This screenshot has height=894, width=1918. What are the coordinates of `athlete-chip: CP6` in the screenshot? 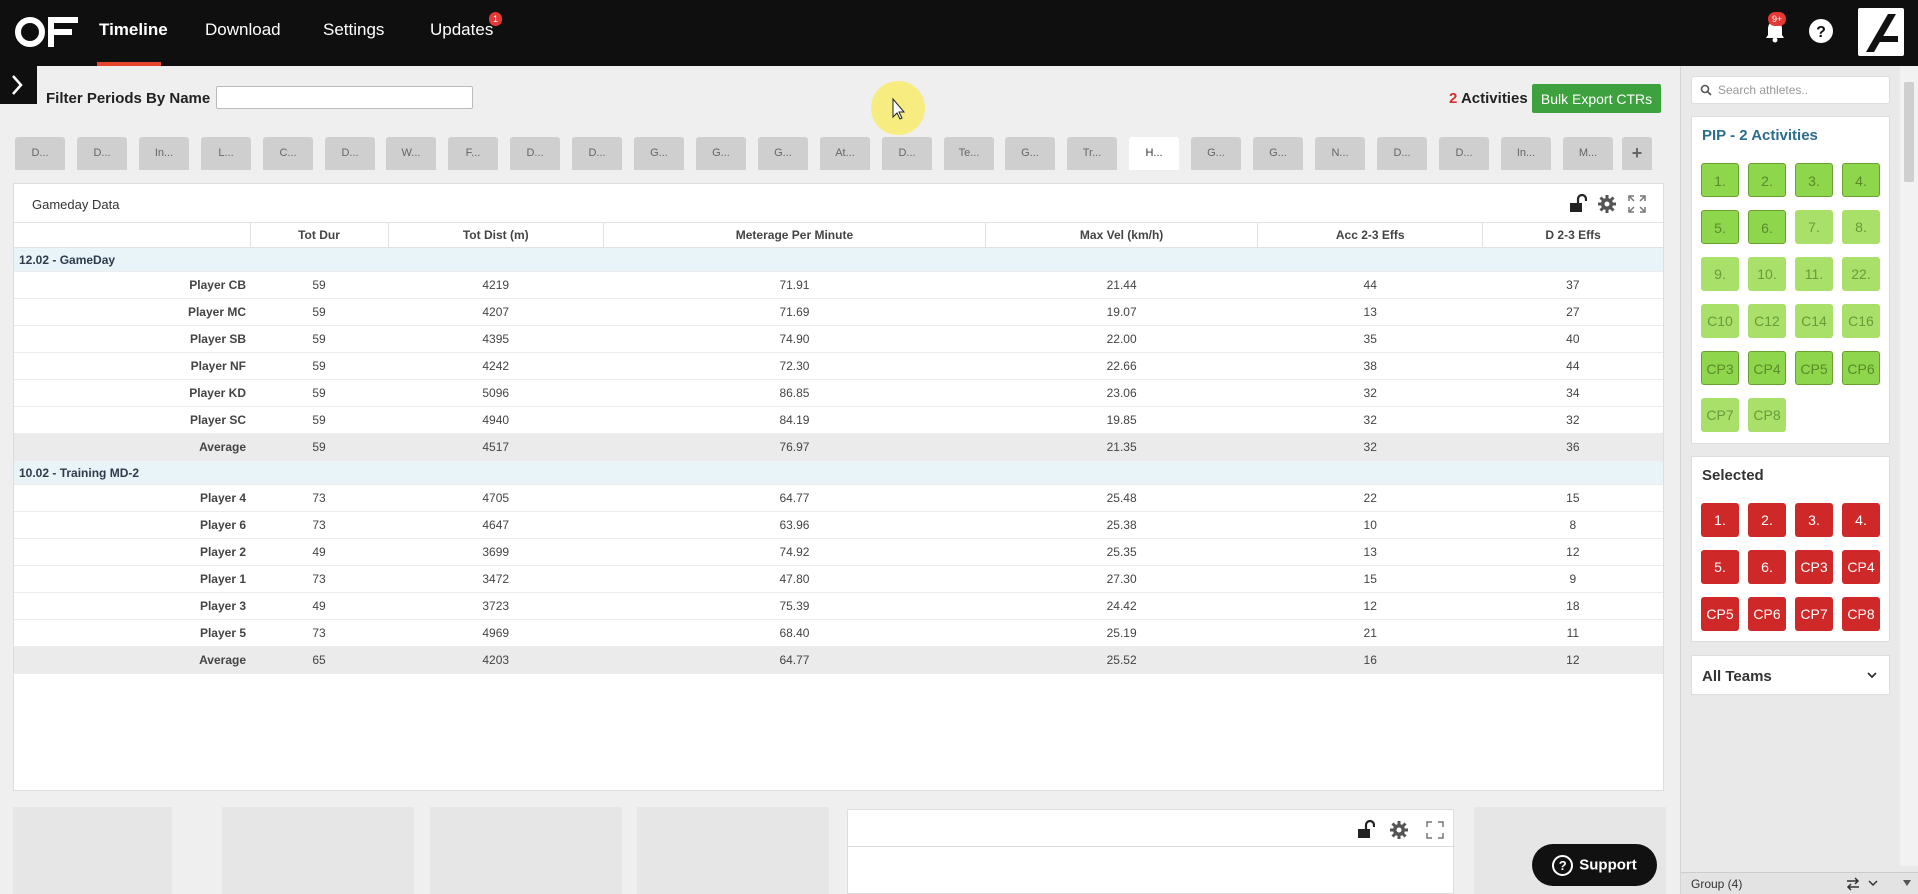 It's located at (1861, 368).